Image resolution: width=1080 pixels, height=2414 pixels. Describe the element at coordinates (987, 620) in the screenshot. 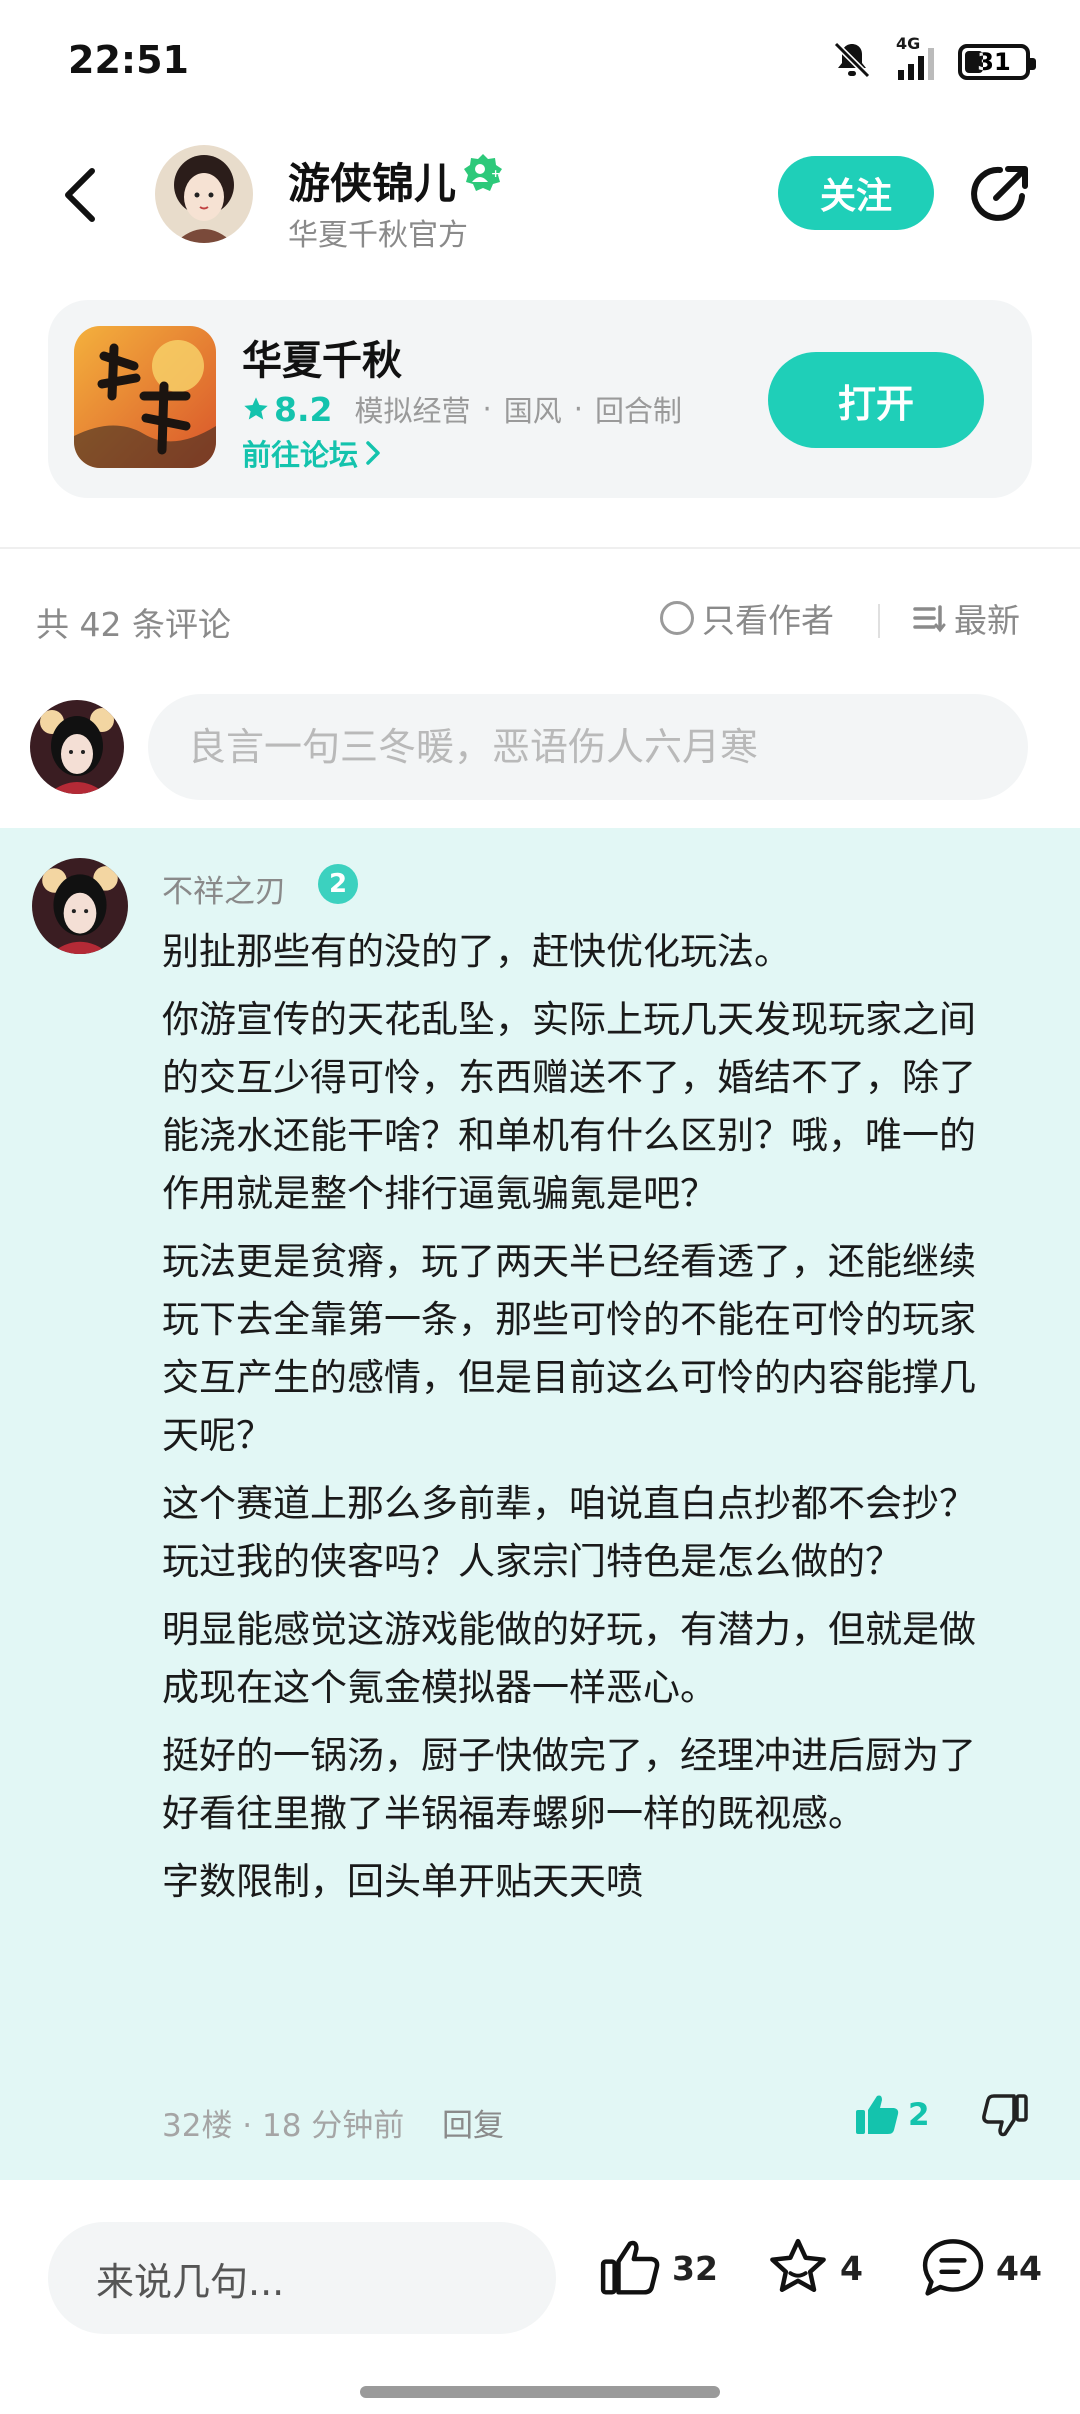

I see `sort-label: 最新` at that location.